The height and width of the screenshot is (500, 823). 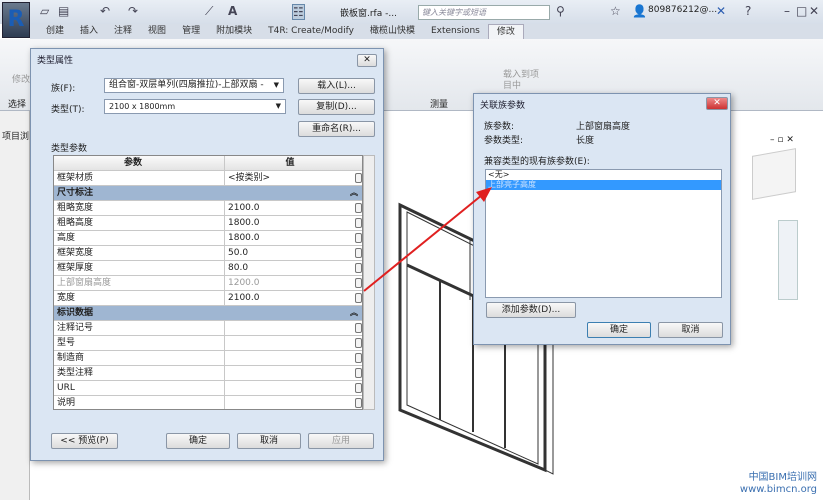 I want to click on dialog-title: 类型属性, so click(x=55, y=61).